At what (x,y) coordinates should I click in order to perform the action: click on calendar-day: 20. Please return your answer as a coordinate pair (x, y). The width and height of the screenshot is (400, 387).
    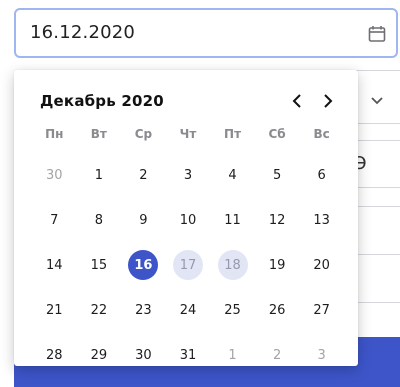
    Looking at the image, I should click on (321, 265).